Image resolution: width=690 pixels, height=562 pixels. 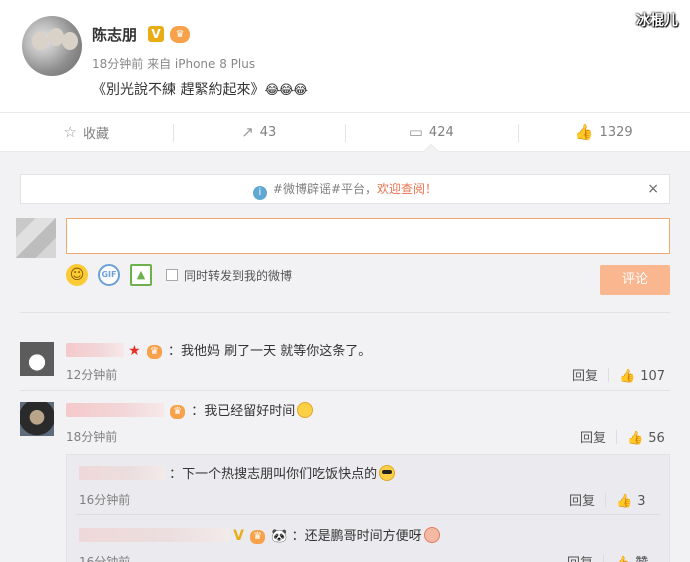 I want to click on rumor-notice: i #微博辟谣#平台，欢迎查阅！ ×, so click(x=345, y=189).